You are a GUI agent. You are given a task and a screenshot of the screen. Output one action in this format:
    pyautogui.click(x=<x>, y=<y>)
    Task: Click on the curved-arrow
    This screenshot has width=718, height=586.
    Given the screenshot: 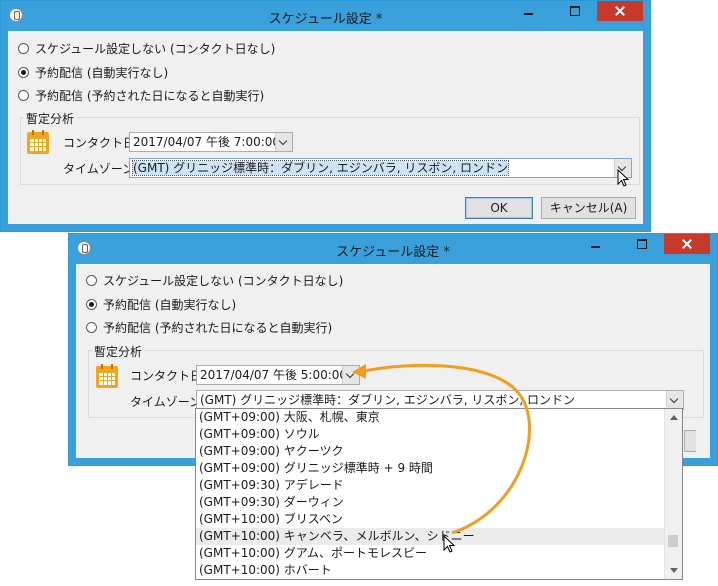 What is the action you would take?
    pyautogui.click(x=441, y=449)
    